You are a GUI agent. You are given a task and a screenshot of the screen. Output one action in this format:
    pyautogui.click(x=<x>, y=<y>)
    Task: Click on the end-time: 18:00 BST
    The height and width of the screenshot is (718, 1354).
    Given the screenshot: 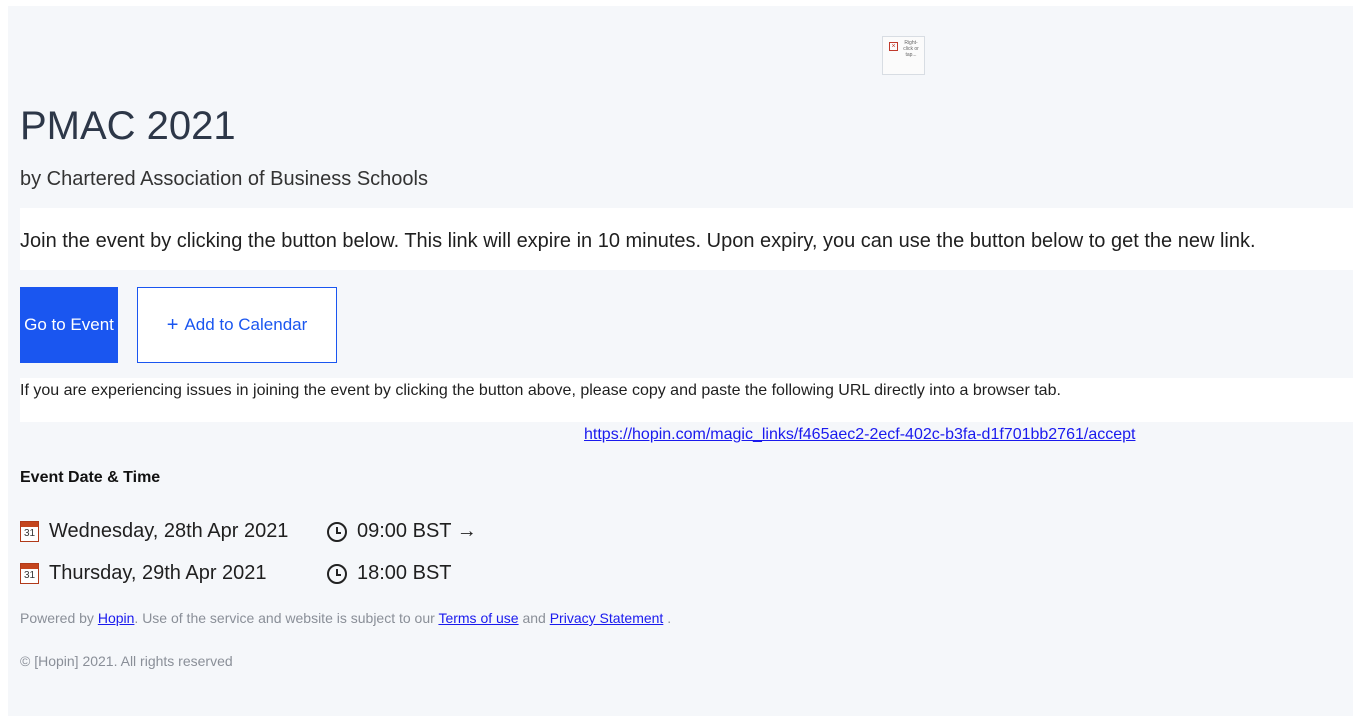 What is the action you would take?
    pyautogui.click(x=404, y=573)
    